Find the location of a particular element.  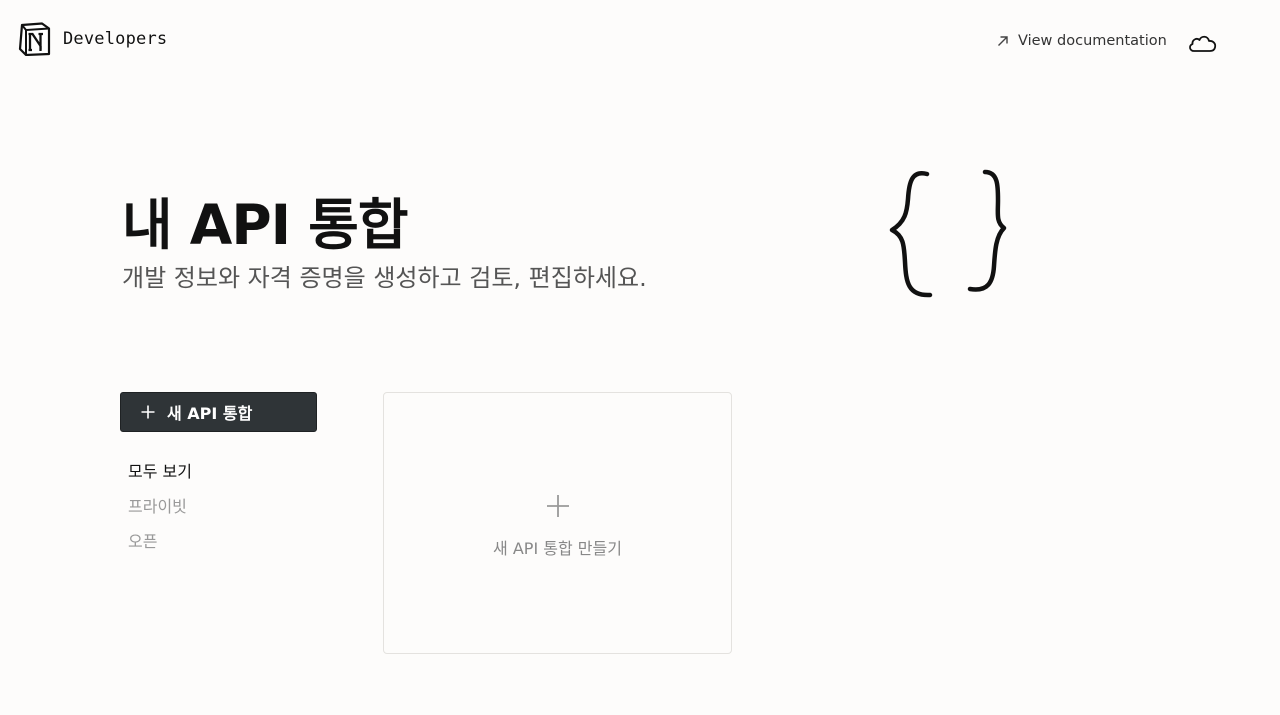

create-integration-card: 새 API 통합 만들기 is located at coordinates (557, 523).